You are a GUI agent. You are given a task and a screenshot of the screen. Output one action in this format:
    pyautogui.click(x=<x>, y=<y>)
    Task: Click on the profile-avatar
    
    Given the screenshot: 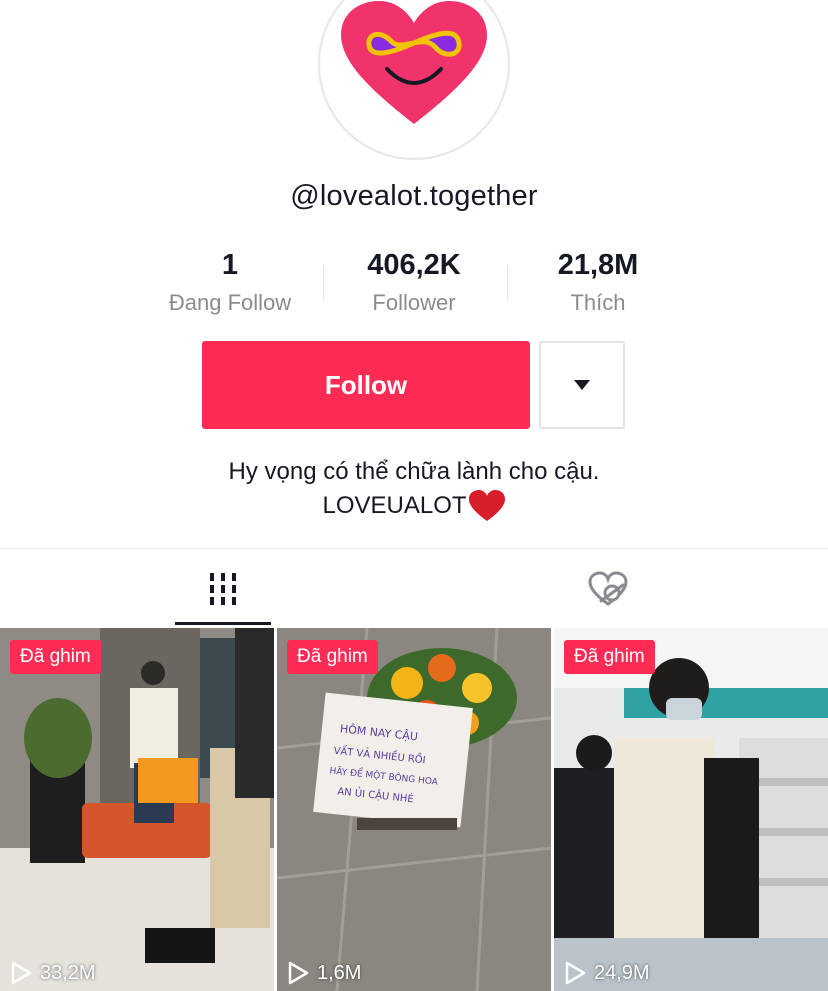 What is the action you would take?
    pyautogui.click(x=414, y=80)
    